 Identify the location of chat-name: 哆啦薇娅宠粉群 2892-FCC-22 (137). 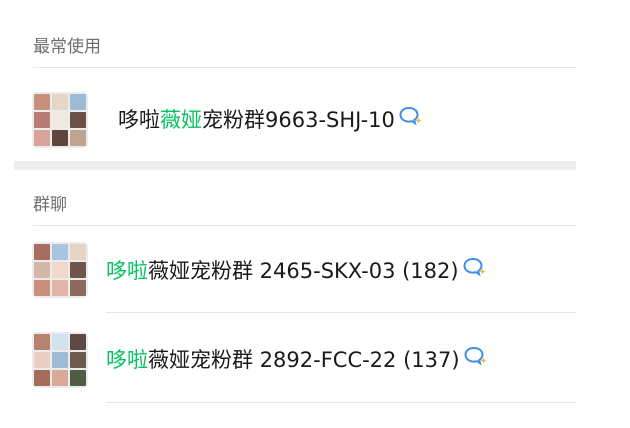
(297, 360).